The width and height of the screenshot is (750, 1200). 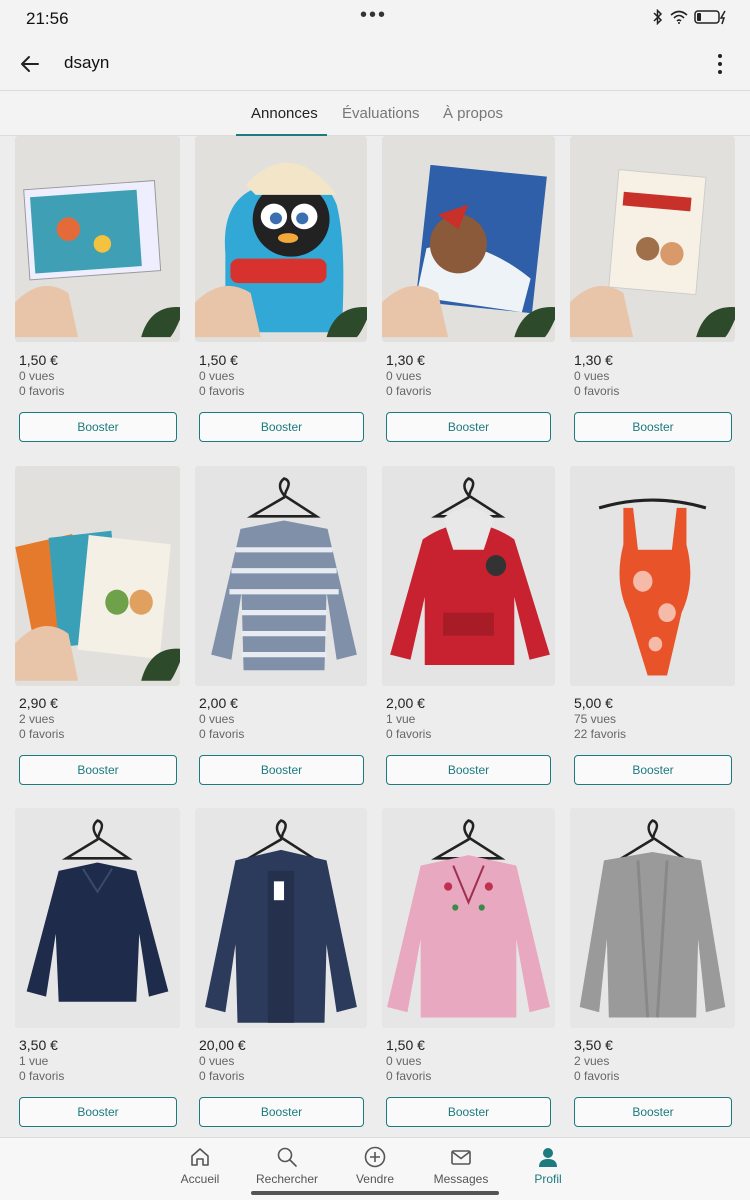 I want to click on nav-item-vendre: Vendre, so click(x=375, y=1166).